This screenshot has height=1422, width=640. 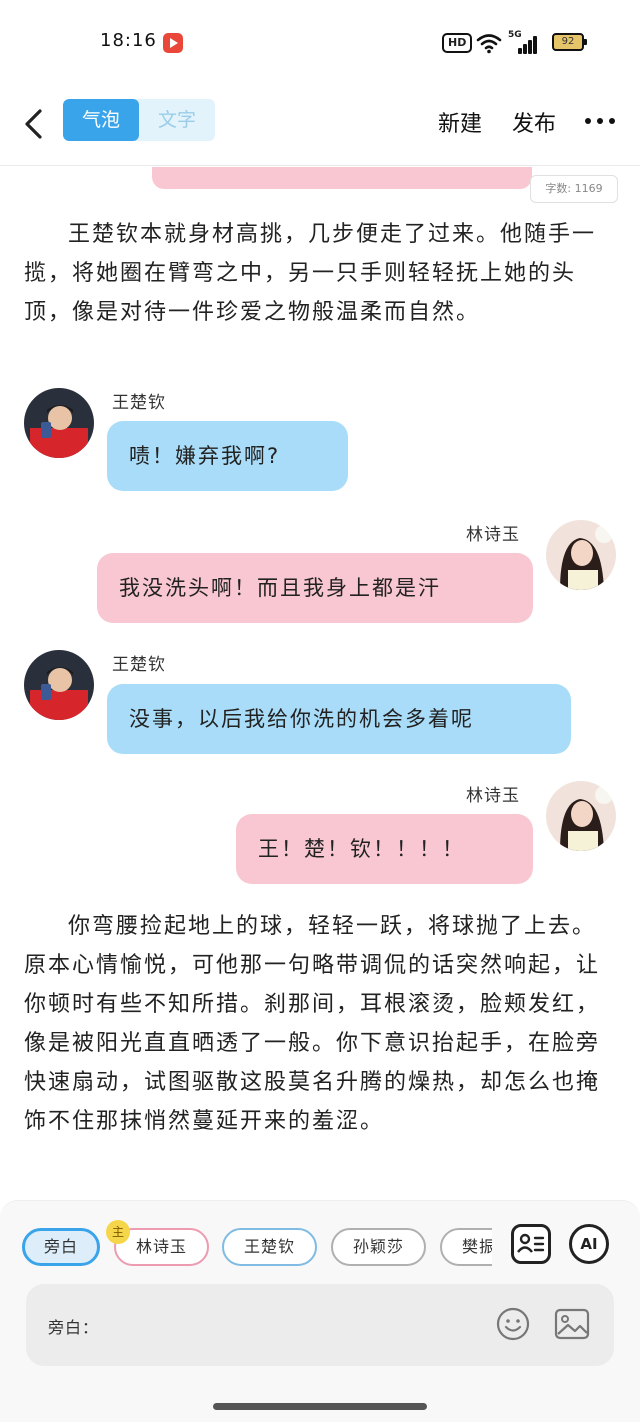 What do you see at coordinates (466, 1247) in the screenshot?
I see `role-chip-fan-zhendong: 樊振东` at bounding box center [466, 1247].